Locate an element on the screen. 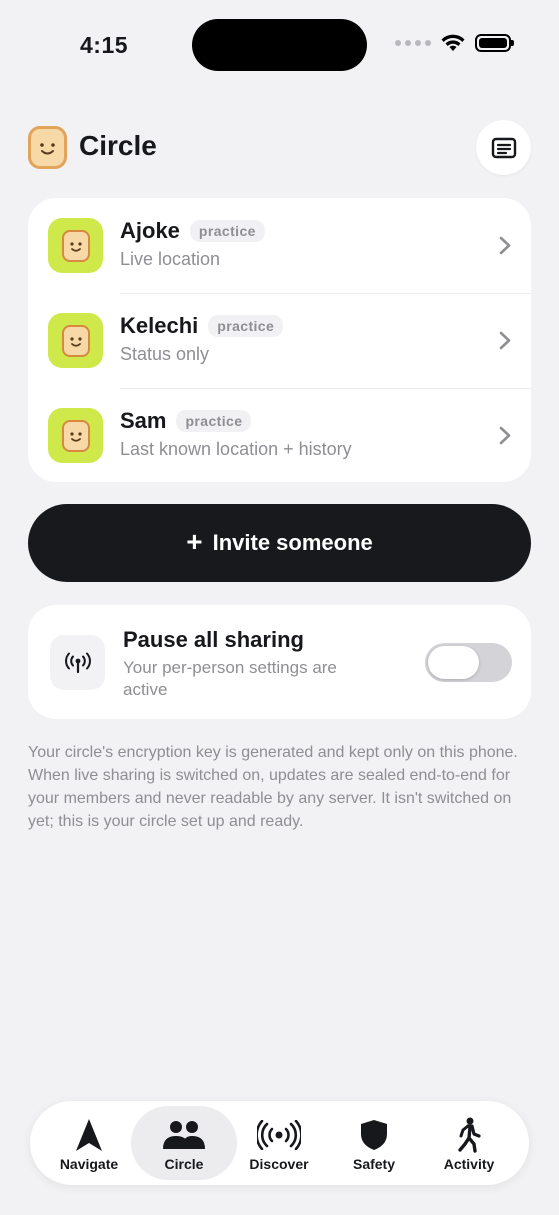 The width and height of the screenshot is (559, 1215). toggle-knob is located at coordinates (453, 662).